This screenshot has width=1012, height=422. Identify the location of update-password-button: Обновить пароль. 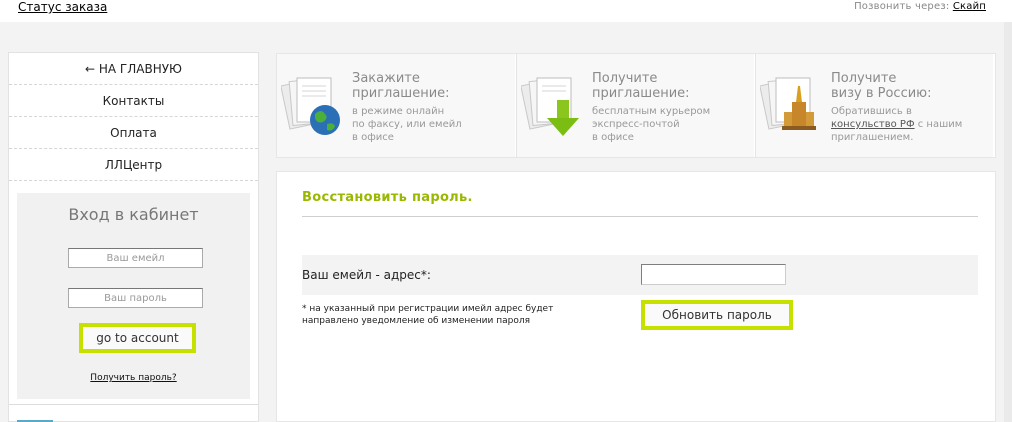
(717, 315).